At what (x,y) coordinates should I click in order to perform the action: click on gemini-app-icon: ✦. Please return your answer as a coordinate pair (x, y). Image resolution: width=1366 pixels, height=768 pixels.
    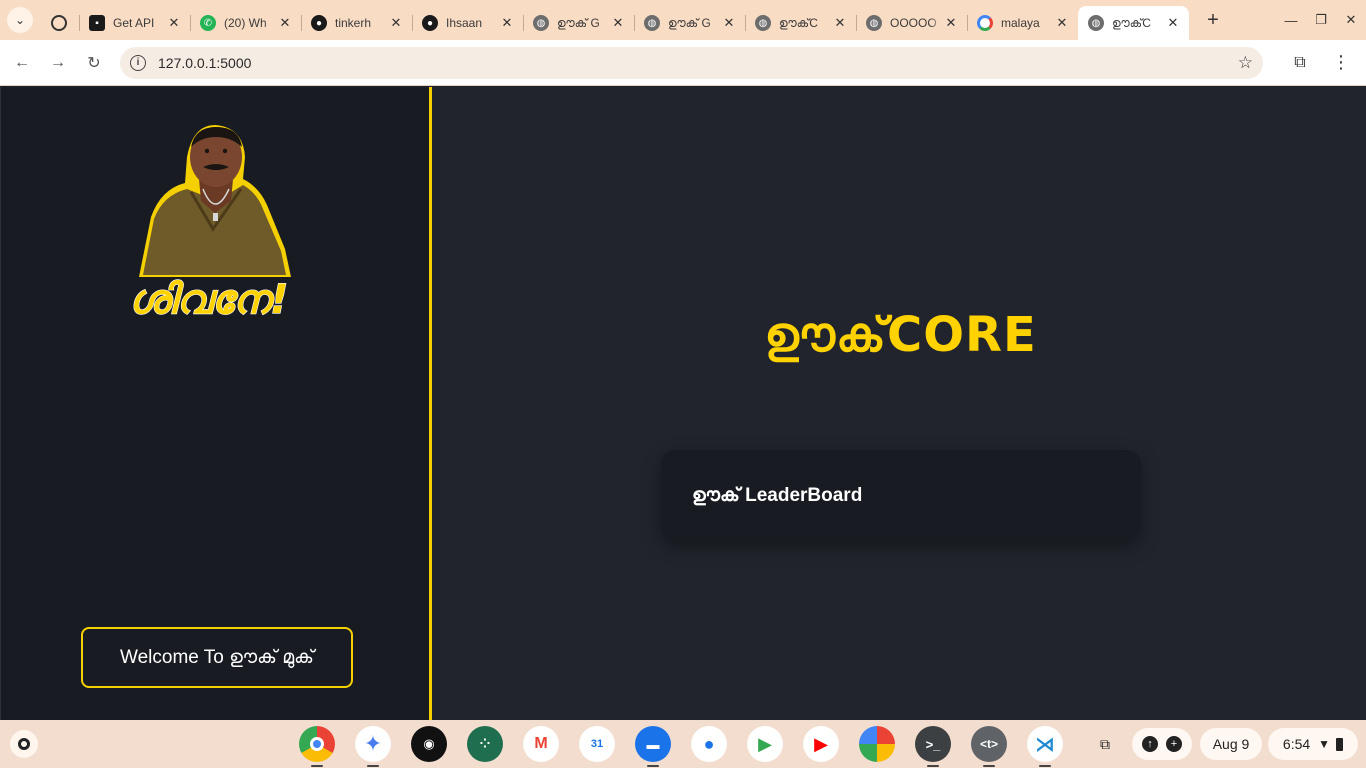
    Looking at the image, I should click on (373, 746).